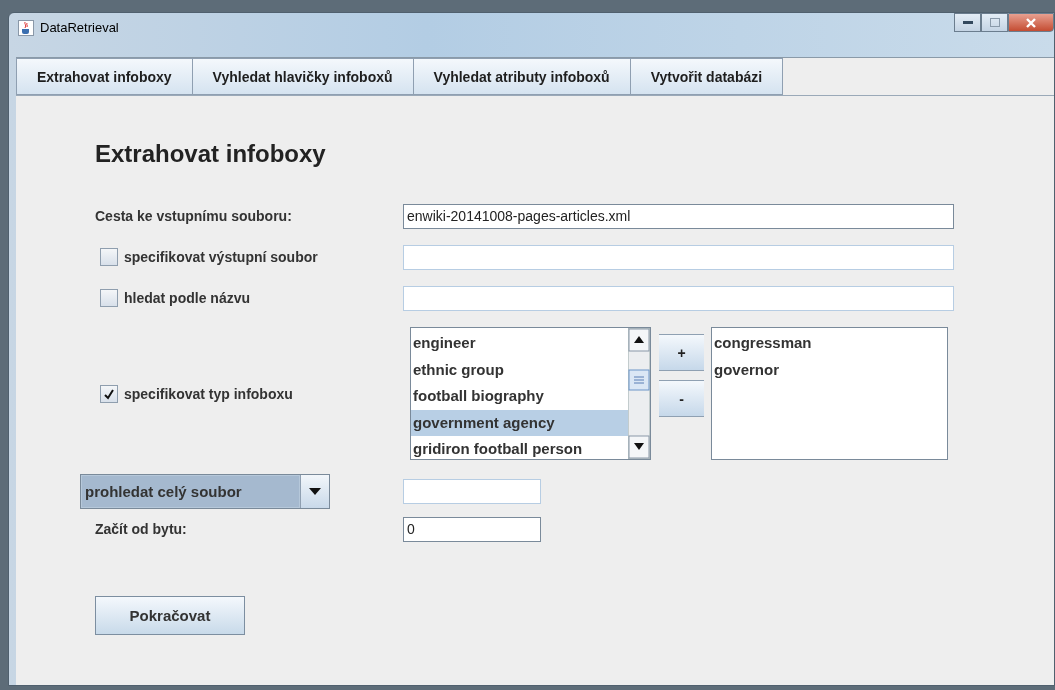 The height and width of the screenshot is (690, 1055). I want to click on checkbox: specifikovat výstupní soubor, so click(209, 257).